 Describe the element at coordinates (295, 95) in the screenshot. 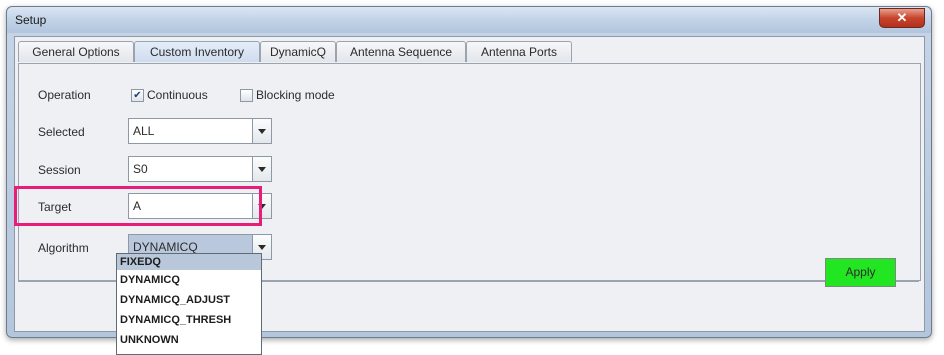

I see `blocking-mode-label: Blocking mode` at that location.